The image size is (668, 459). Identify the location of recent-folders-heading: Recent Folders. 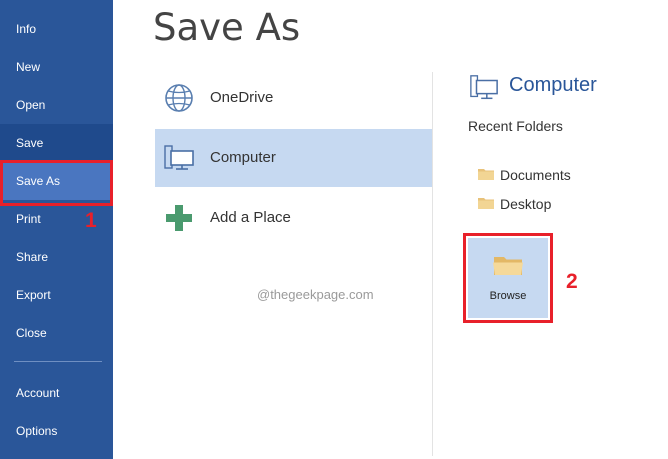
(515, 126).